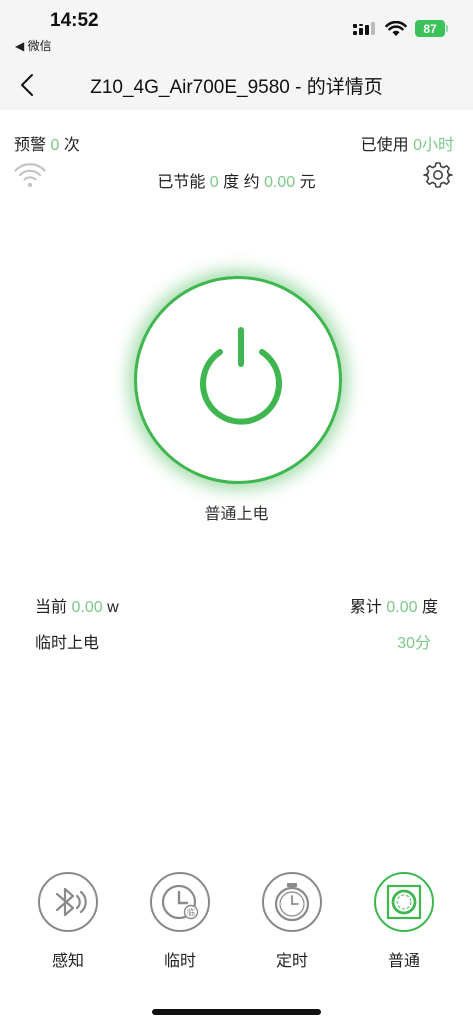  I want to click on power-icon, so click(241, 376).